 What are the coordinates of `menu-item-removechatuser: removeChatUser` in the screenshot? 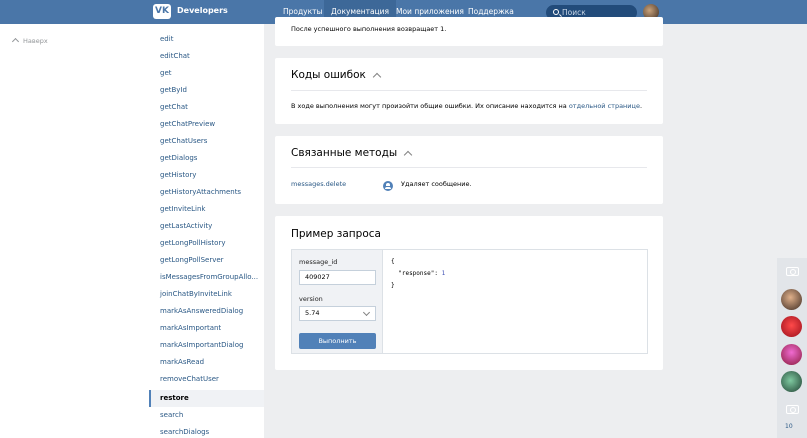 It's located at (206, 379).